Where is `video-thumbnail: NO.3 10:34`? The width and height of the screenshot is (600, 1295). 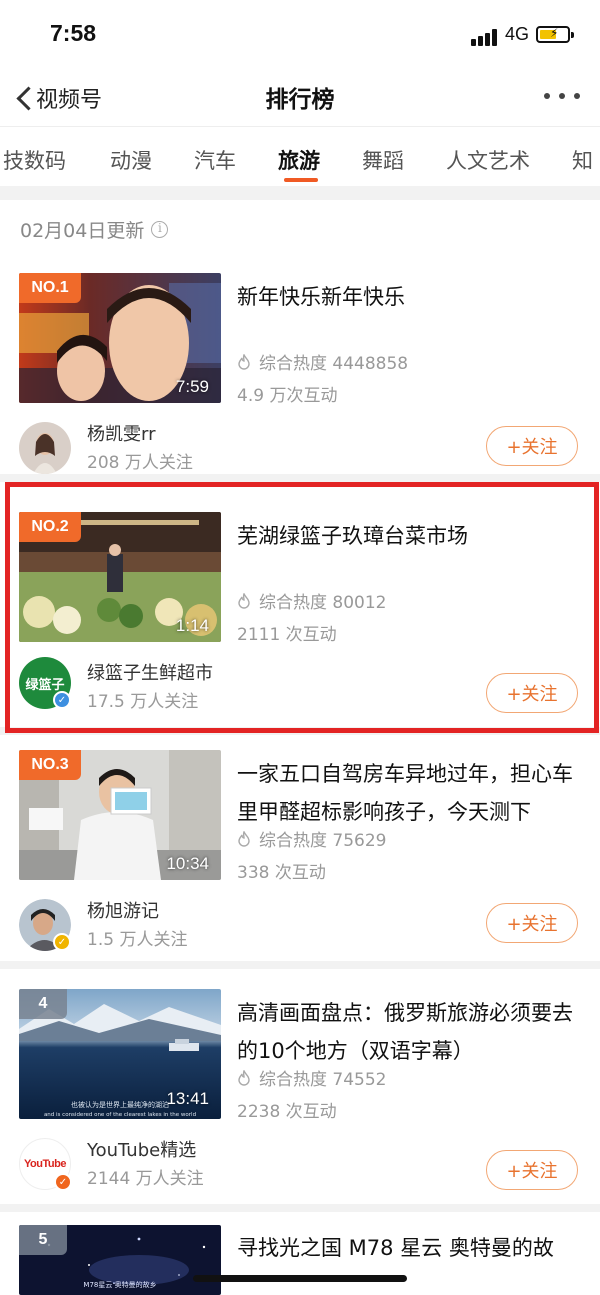
video-thumbnail: NO.3 10:34 is located at coordinates (120, 815).